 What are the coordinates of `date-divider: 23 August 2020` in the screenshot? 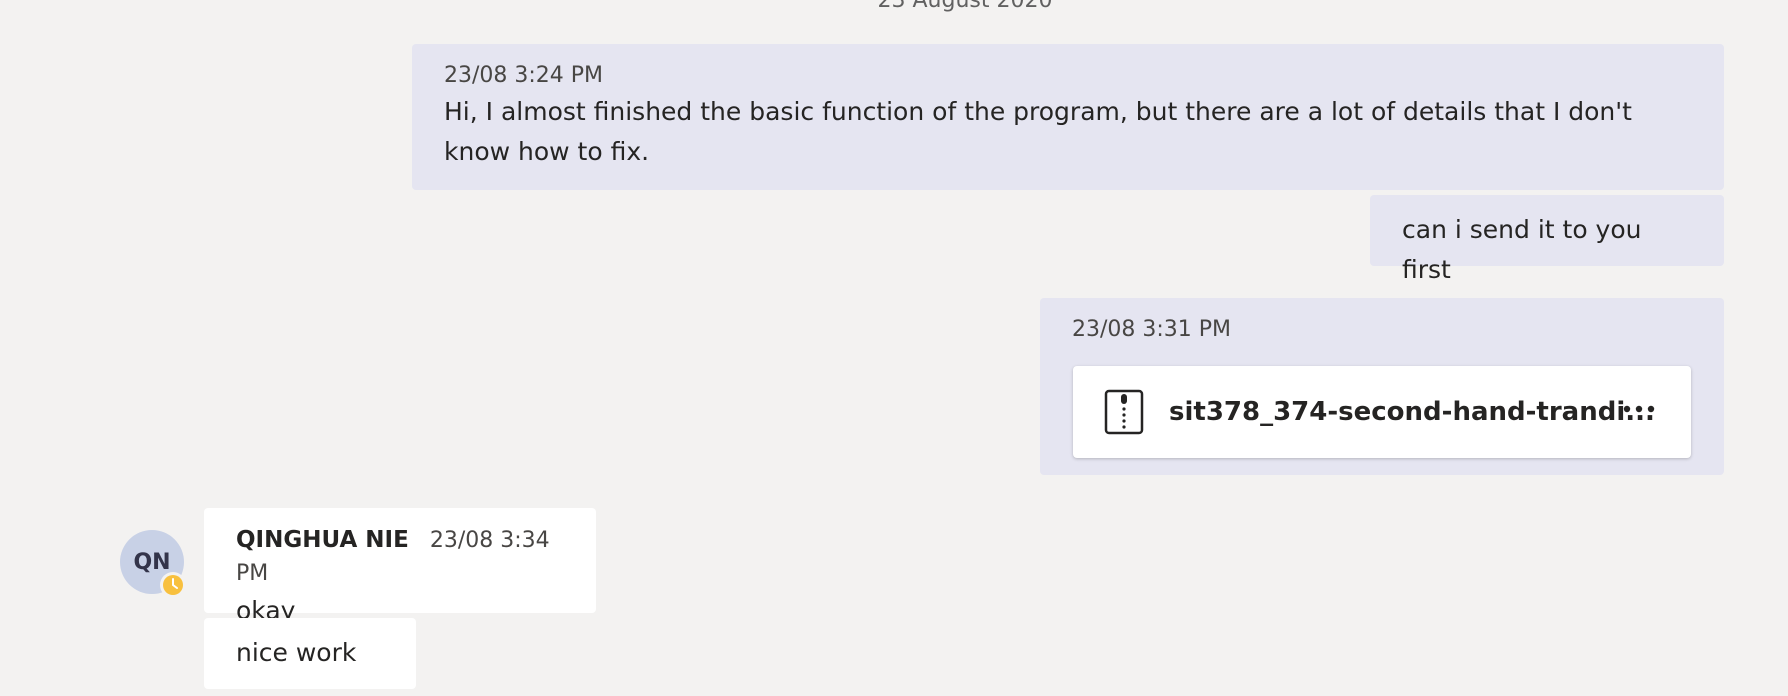 It's located at (965, 6).